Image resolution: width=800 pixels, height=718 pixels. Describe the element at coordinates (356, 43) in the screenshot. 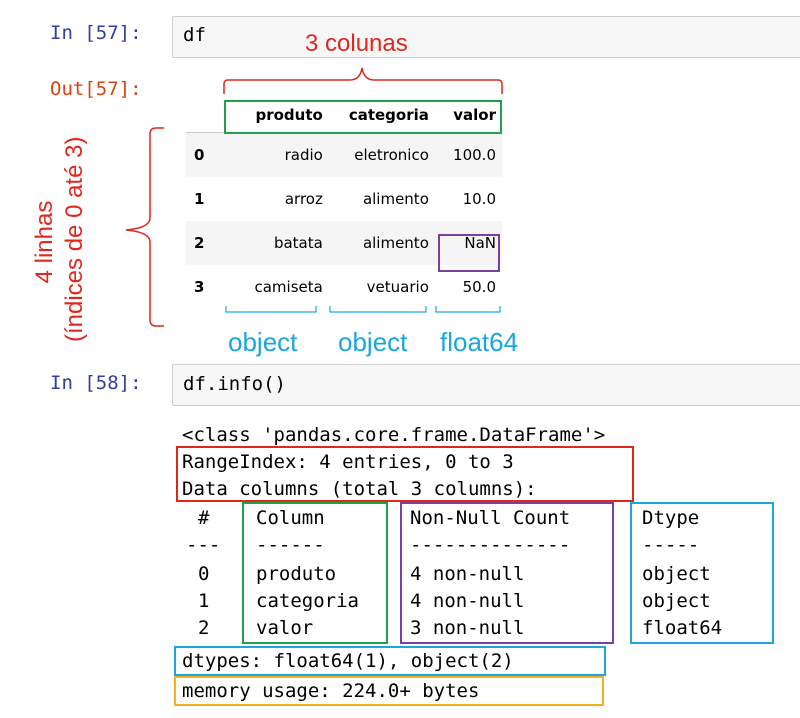

I see `columns-annotation: 3 colunas` at that location.